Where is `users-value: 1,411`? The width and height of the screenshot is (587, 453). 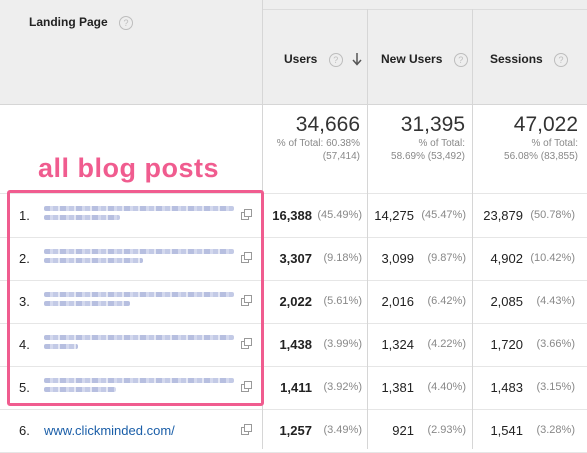 users-value: 1,411 is located at coordinates (296, 387).